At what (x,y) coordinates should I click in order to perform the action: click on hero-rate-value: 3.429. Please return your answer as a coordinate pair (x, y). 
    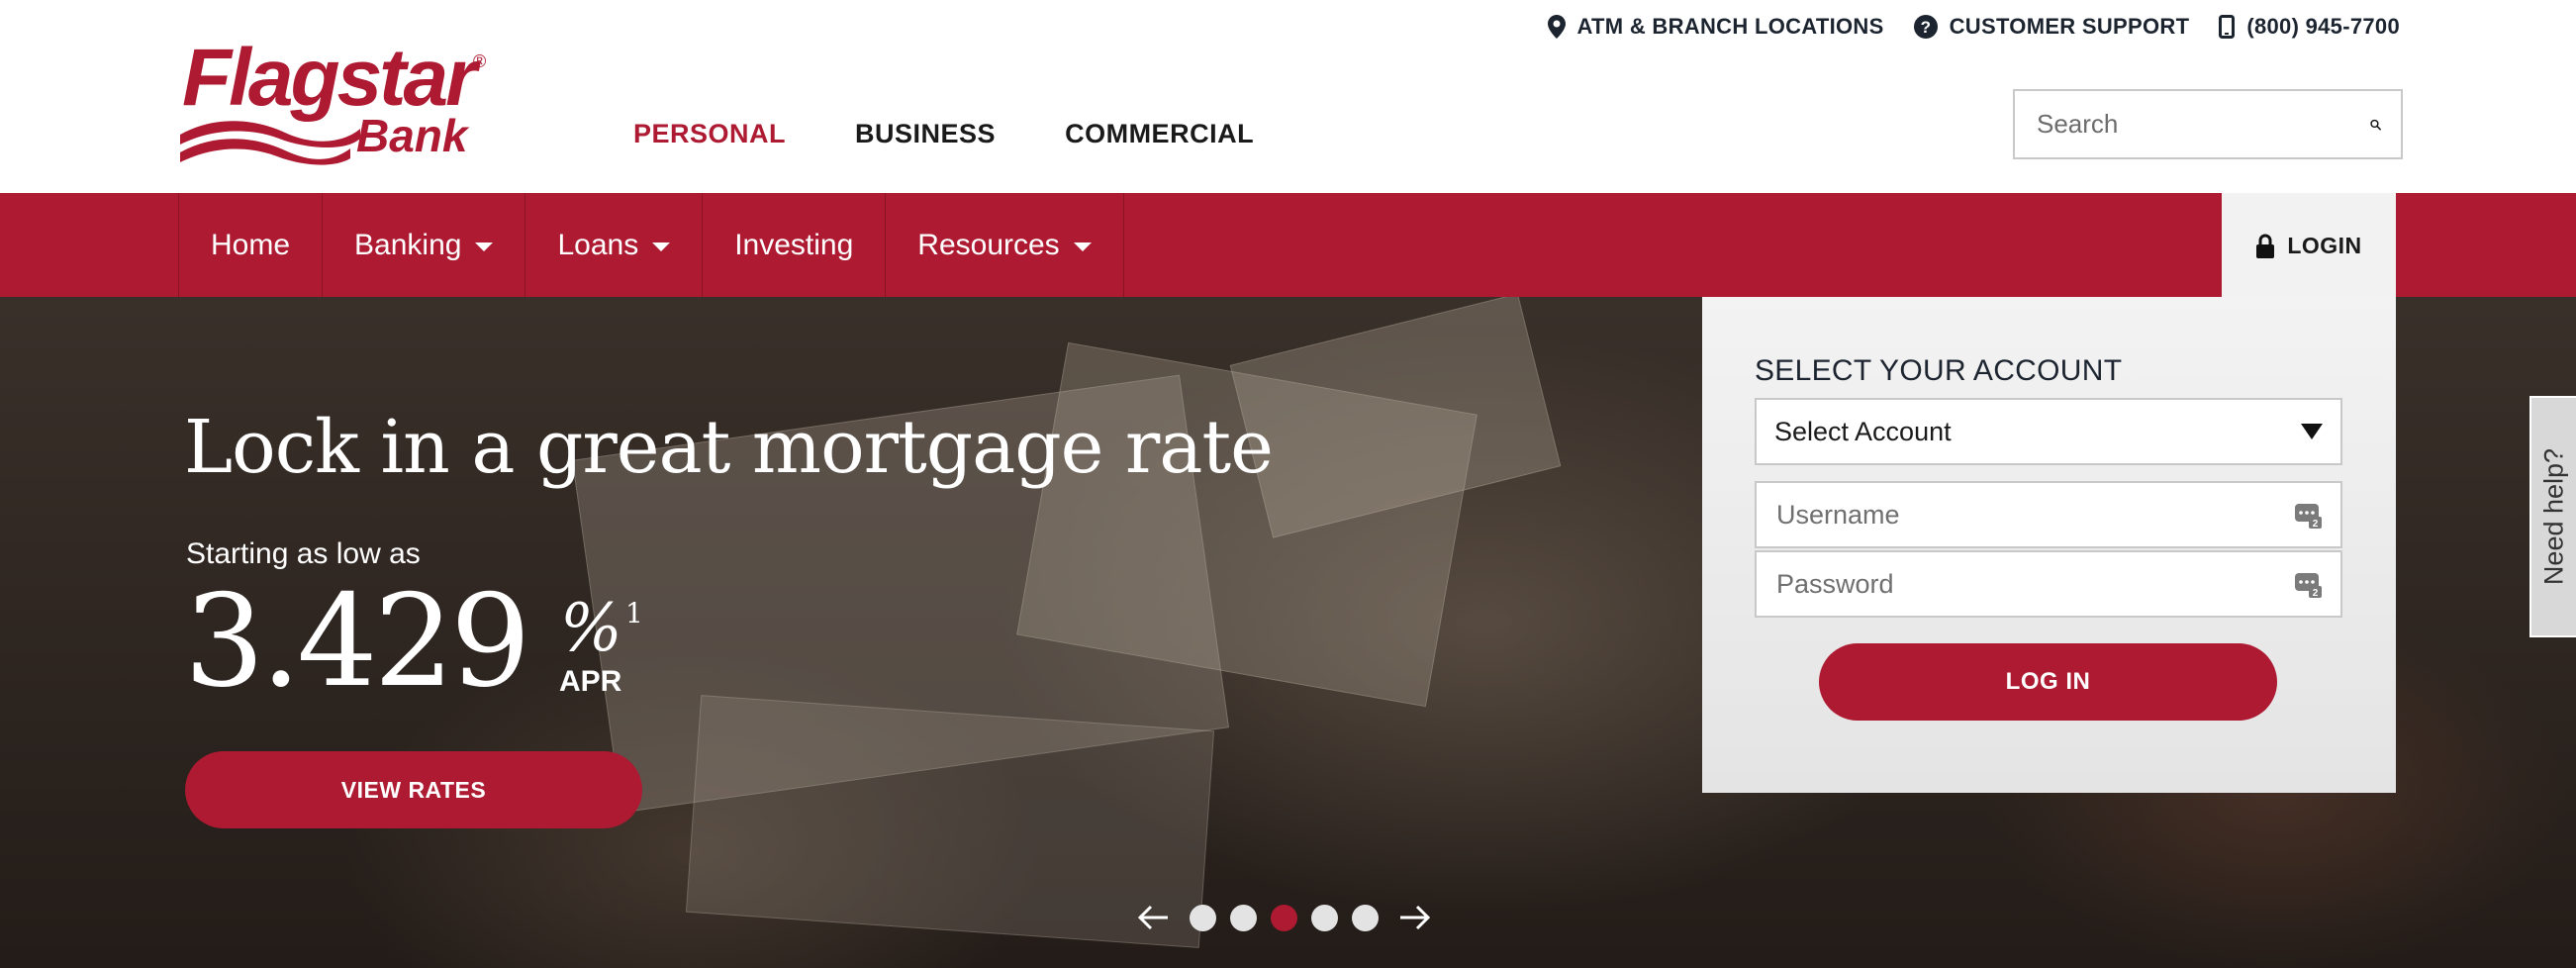
    Looking at the image, I should click on (357, 642).